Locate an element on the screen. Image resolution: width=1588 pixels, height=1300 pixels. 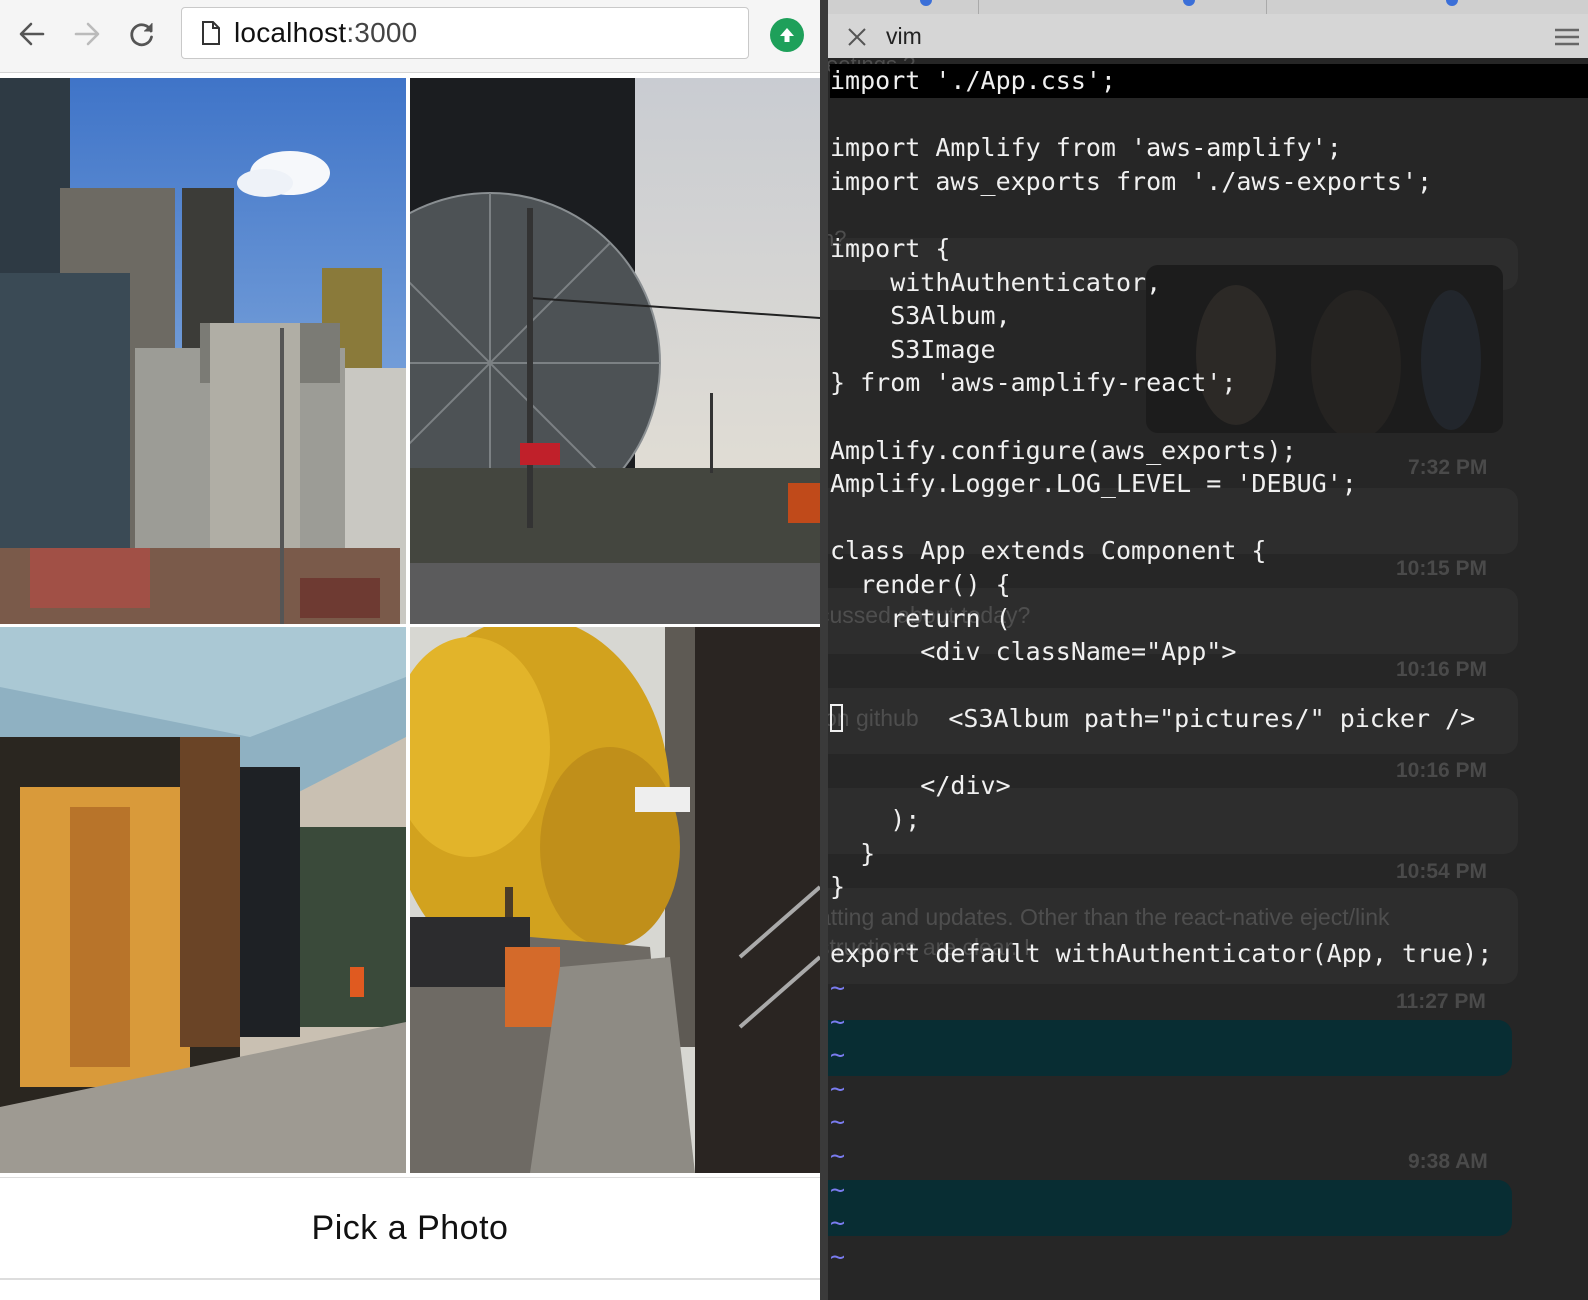
code-line: S3Image is located at coordinates (913, 349).